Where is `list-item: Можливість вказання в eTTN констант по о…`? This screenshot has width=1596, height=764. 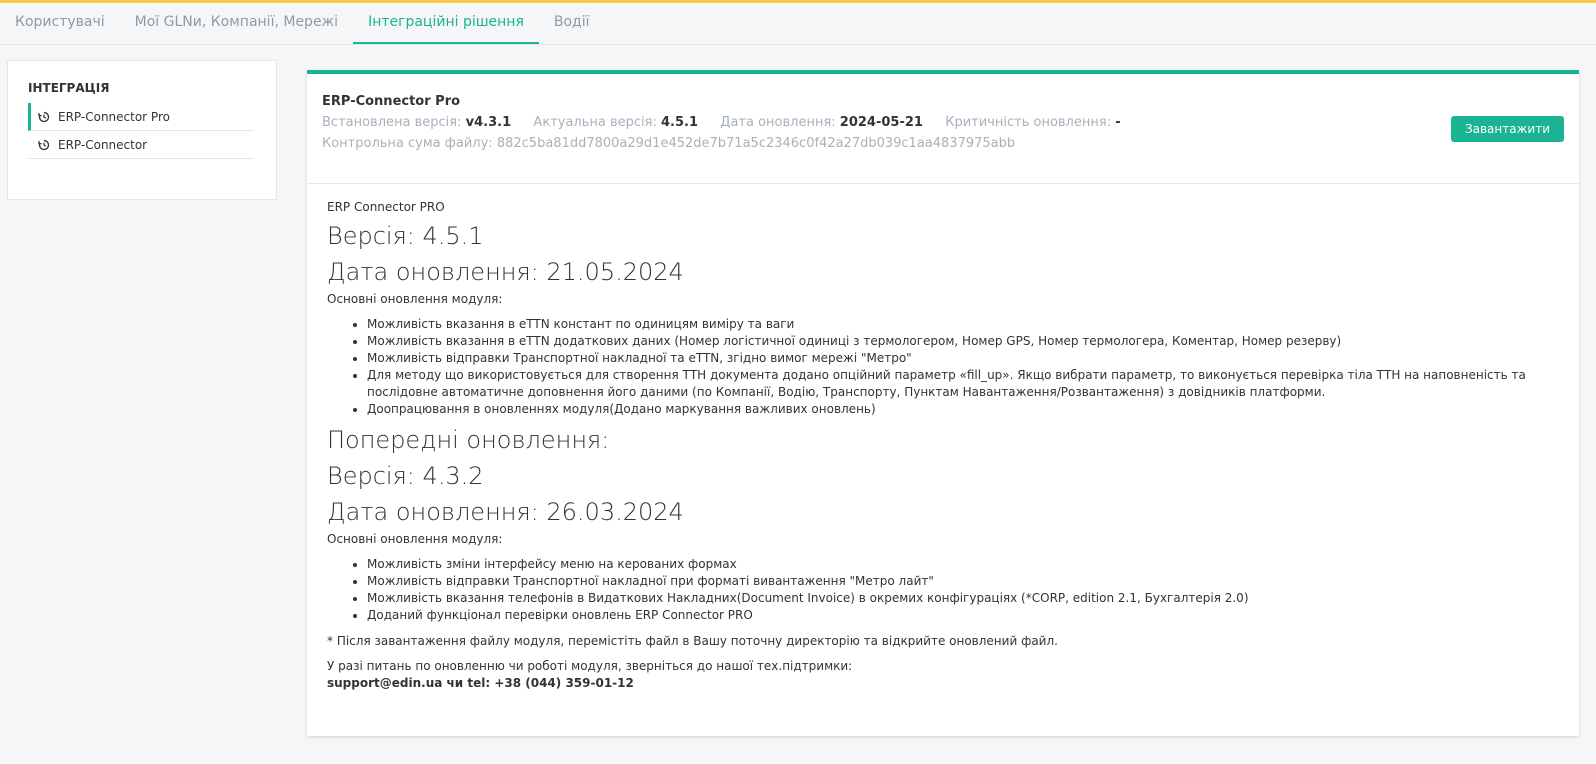 list-item: Можливість вказання в eTTN констант по о… is located at coordinates (963, 324).